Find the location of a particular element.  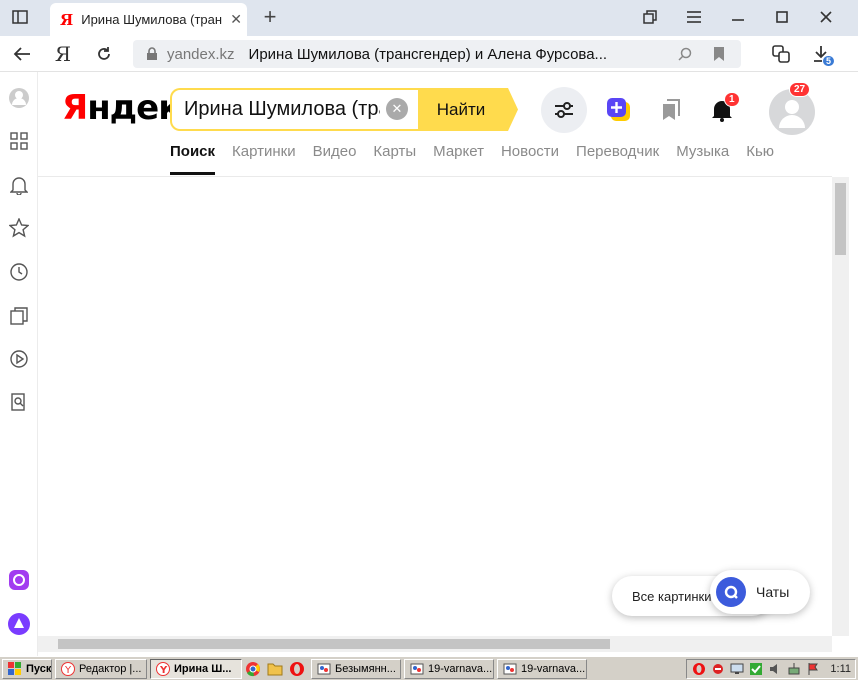

tab-music: Музыка is located at coordinates (702, 159).